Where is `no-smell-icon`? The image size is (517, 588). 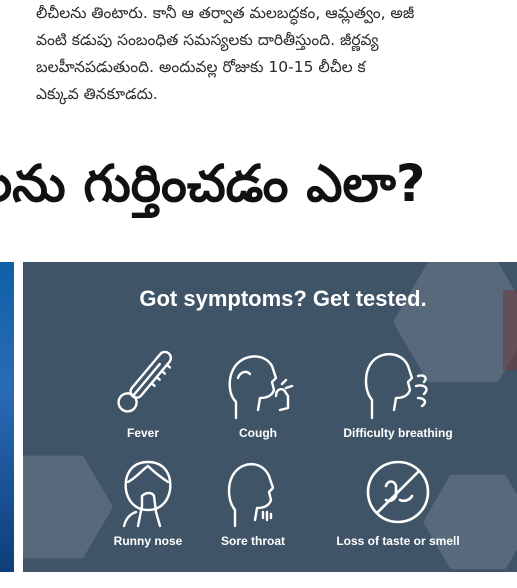
no-smell-icon is located at coordinates (398, 492).